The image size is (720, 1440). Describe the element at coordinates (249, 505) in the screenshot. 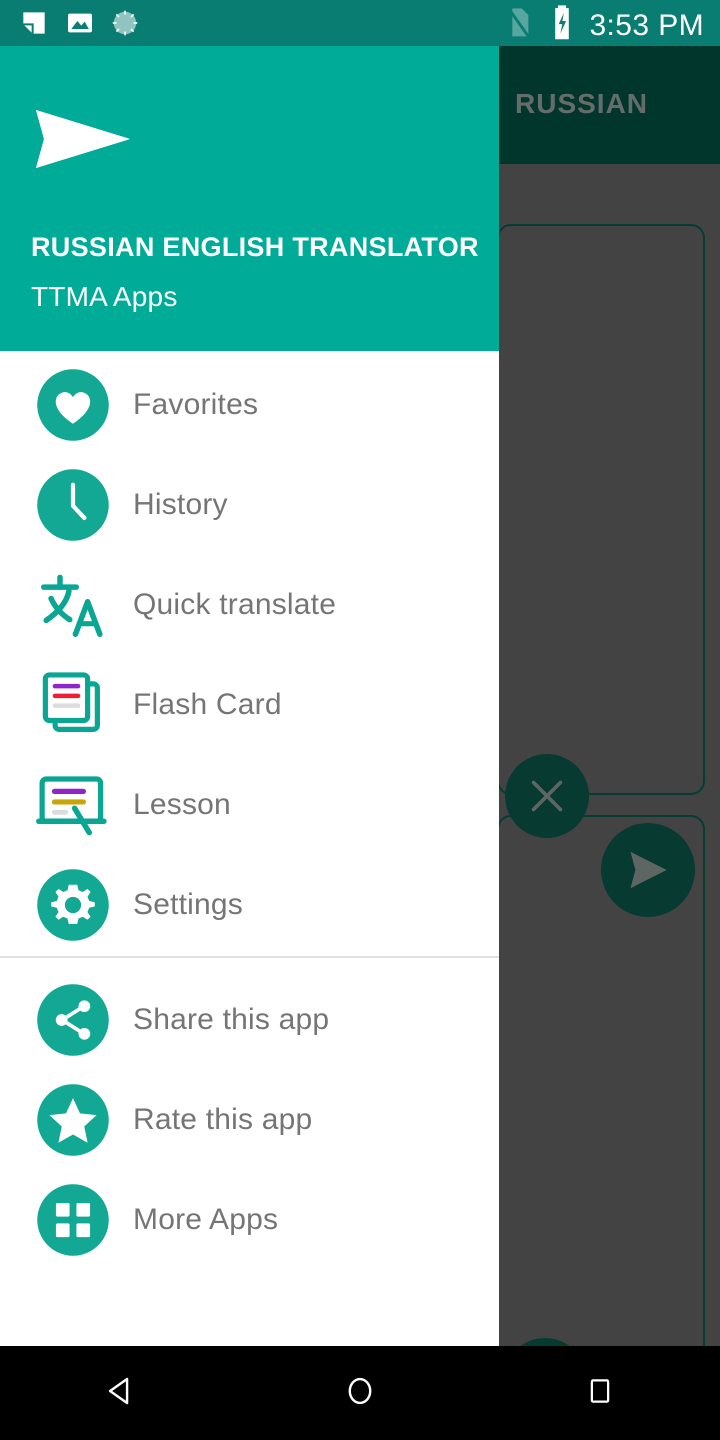

I see `sidebar-item-history: History` at that location.